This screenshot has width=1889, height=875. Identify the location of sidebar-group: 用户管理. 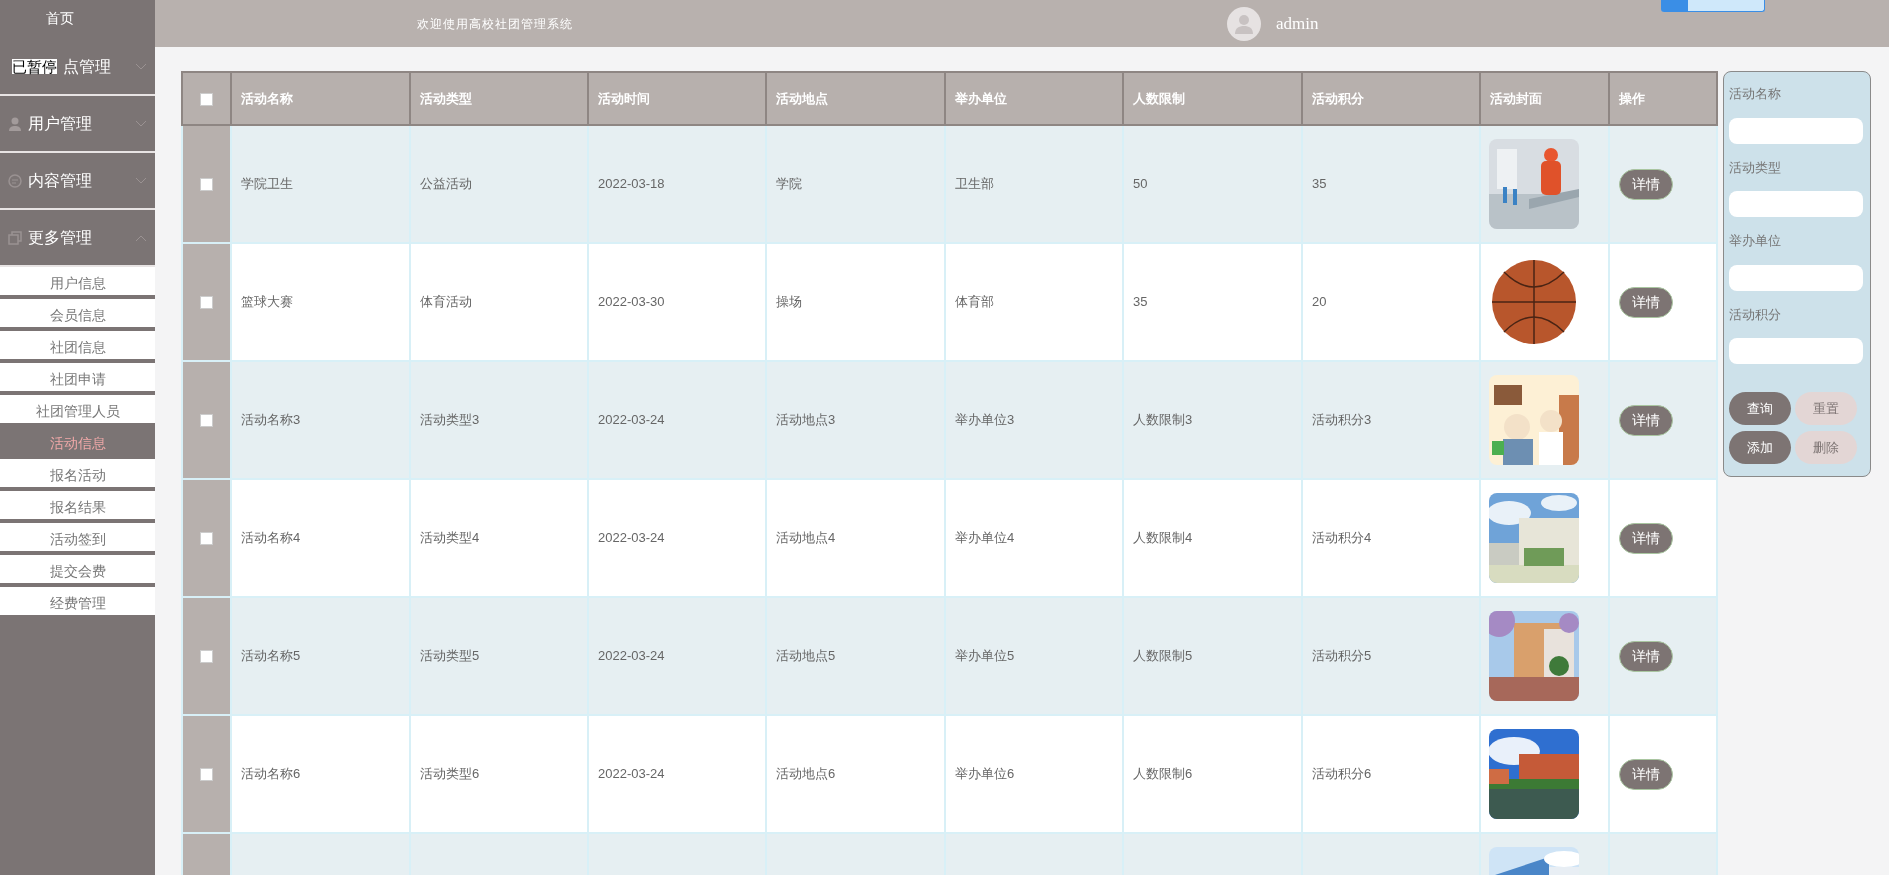
(77, 124).